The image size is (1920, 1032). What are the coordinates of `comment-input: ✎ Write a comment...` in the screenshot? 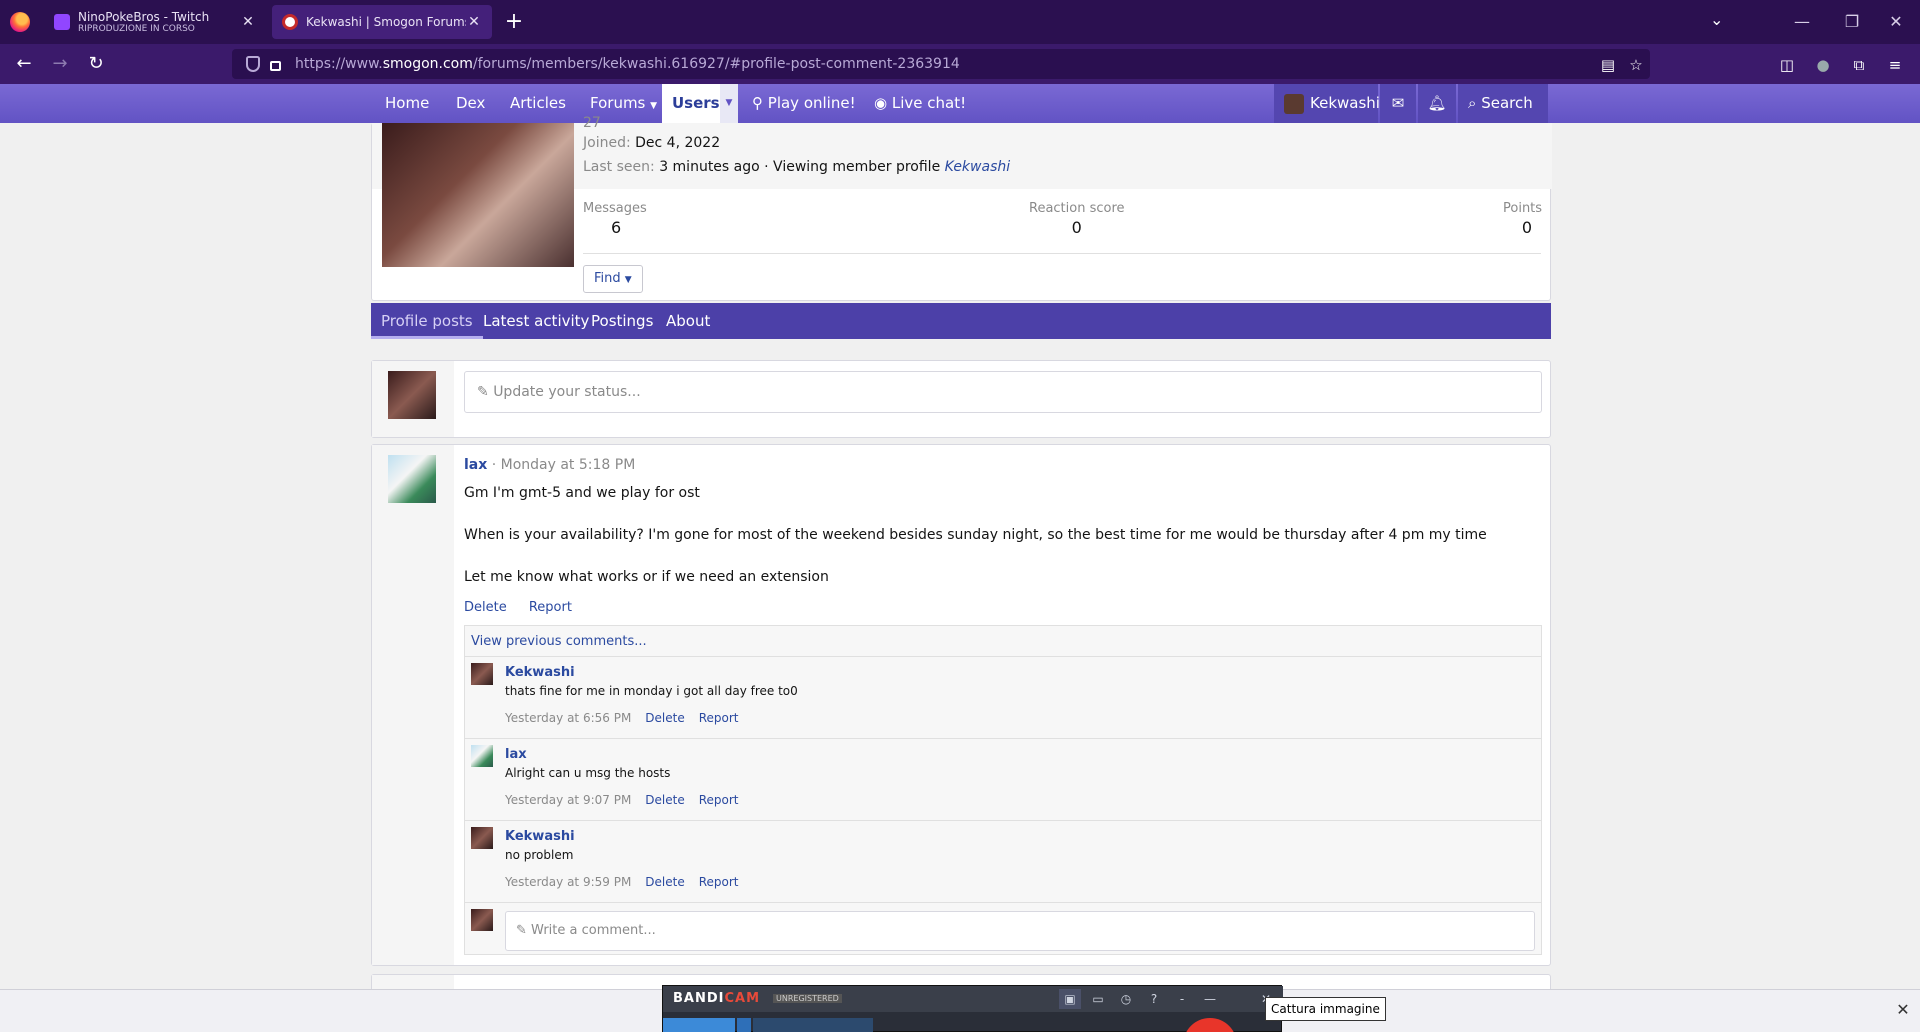 It's located at (1020, 931).